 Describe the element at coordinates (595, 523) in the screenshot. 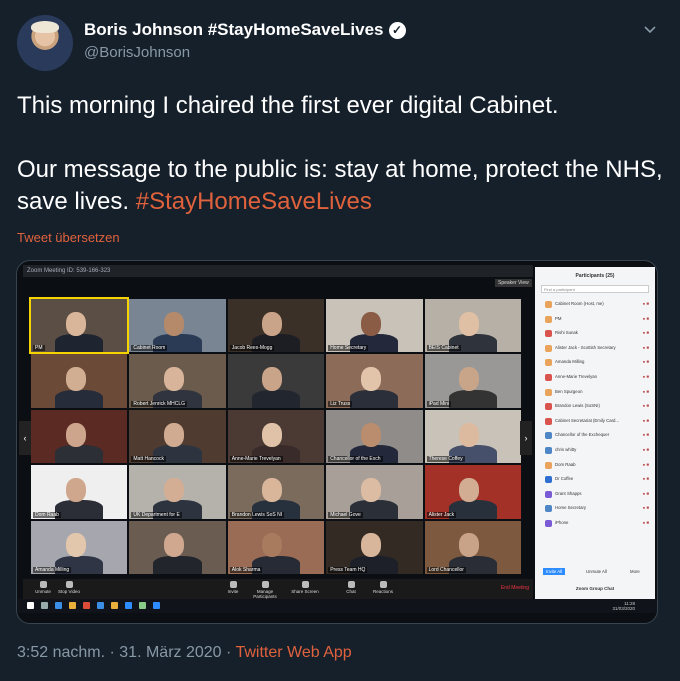

I see `participant-row: iPhone ● ■` at that location.